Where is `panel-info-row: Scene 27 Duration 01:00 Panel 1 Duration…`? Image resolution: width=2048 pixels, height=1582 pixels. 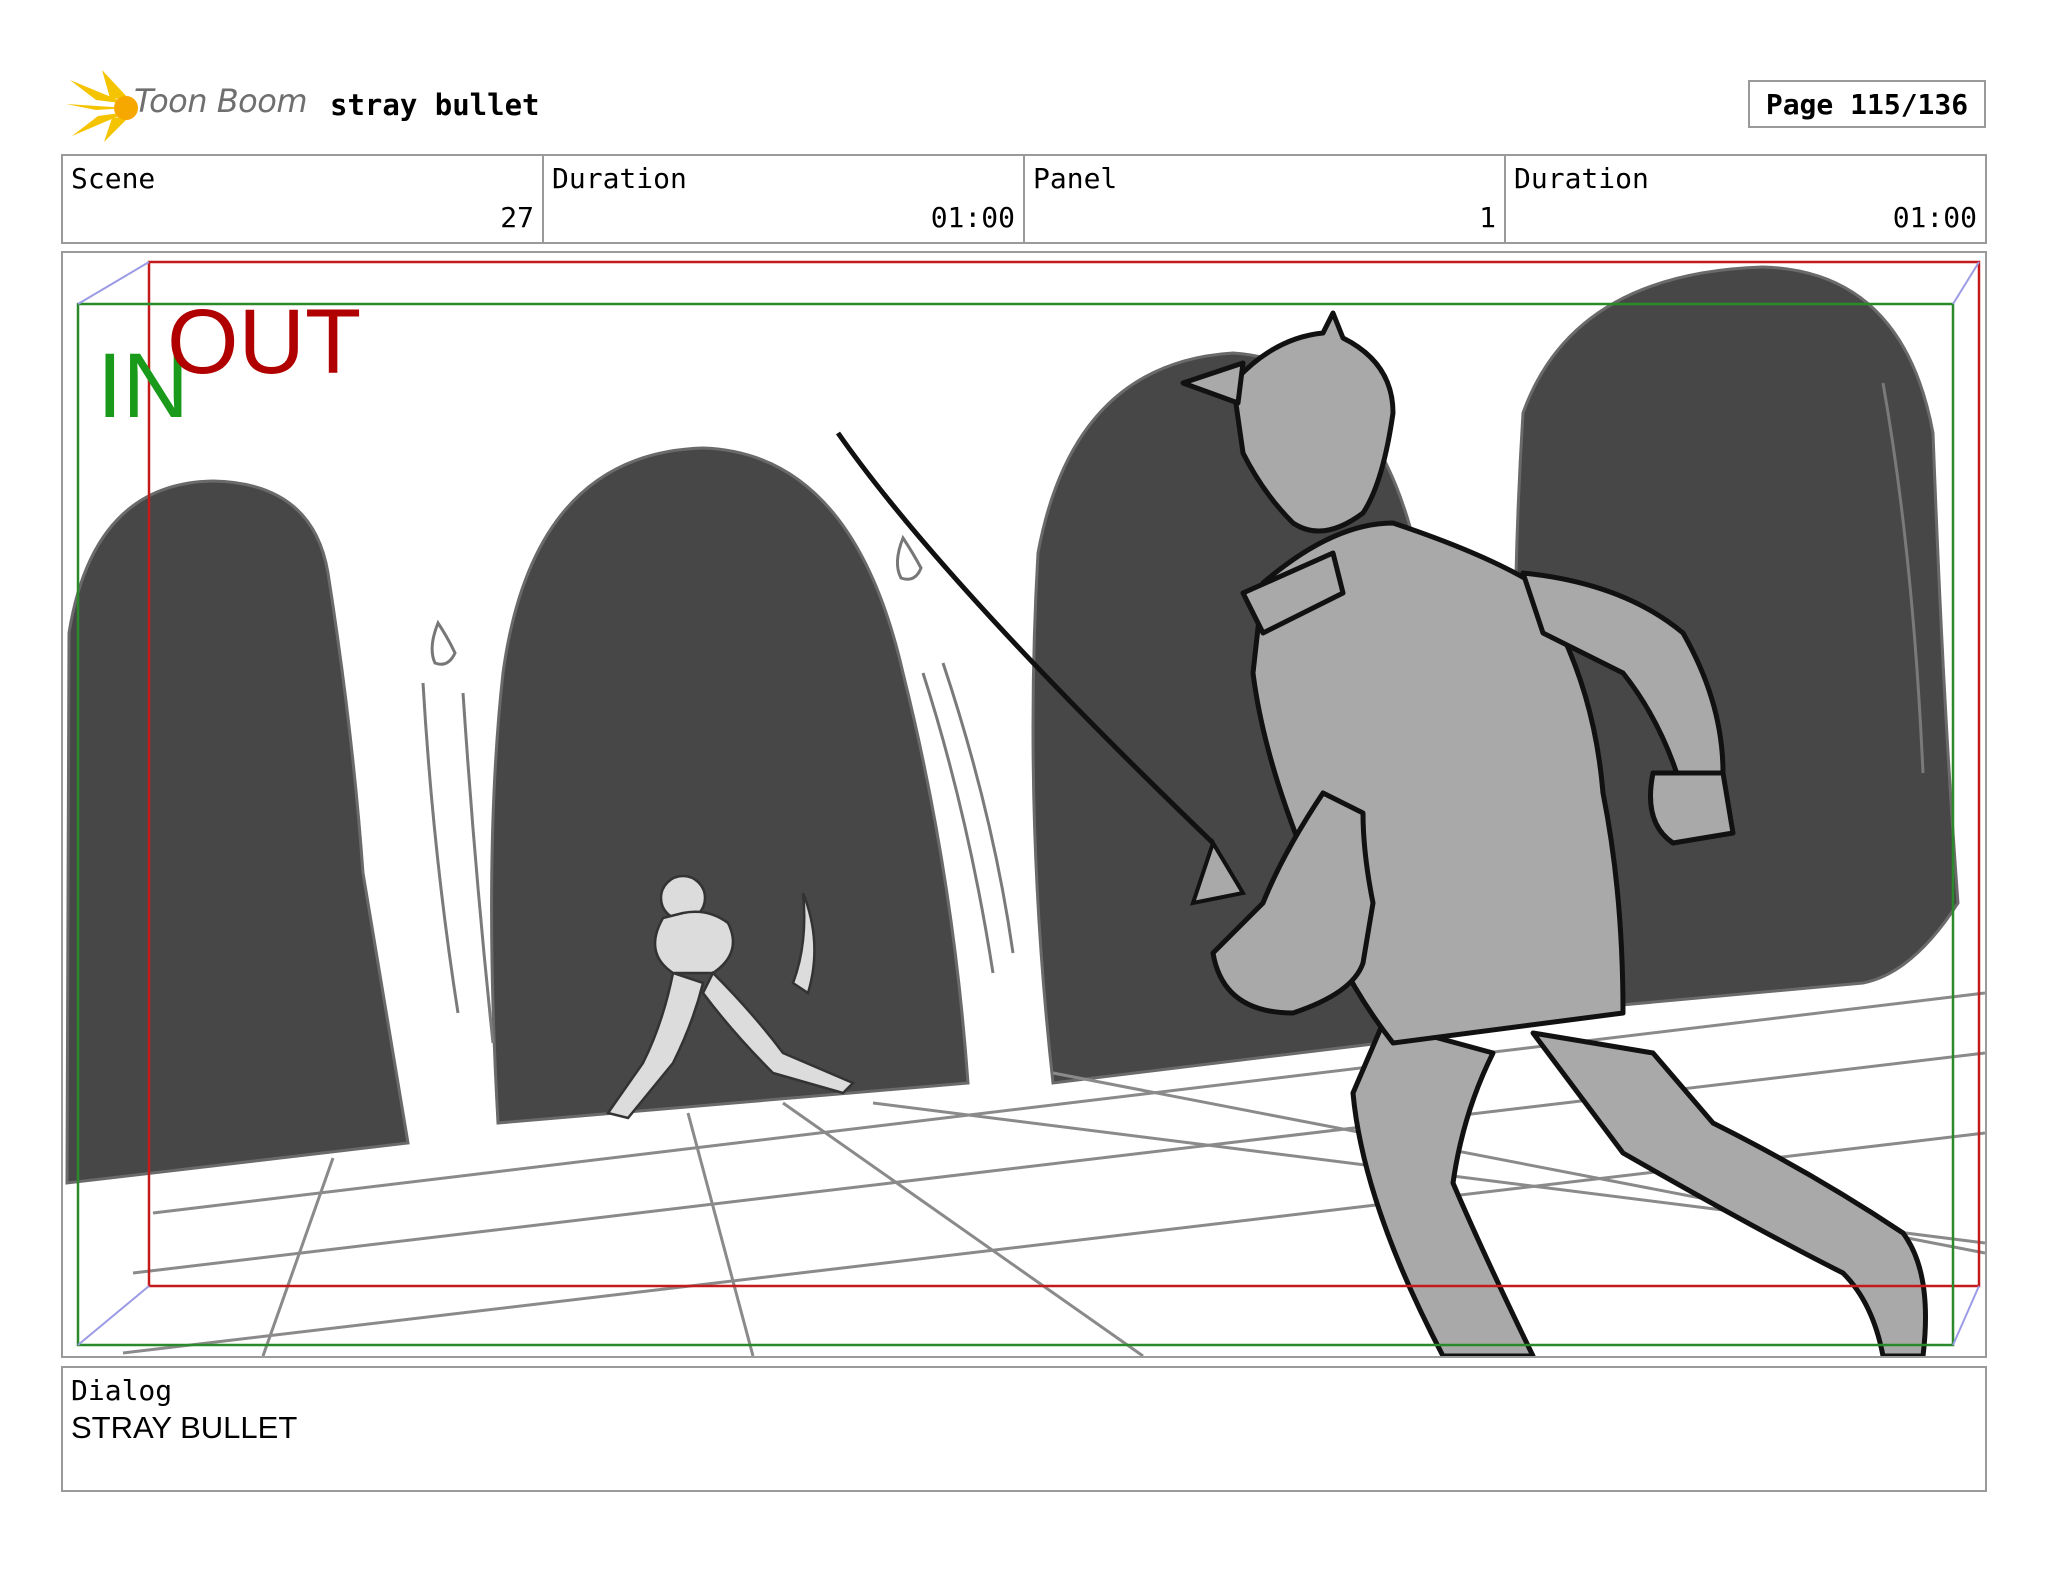 panel-info-row: Scene 27 Duration 01:00 Panel 1 Duration… is located at coordinates (1024, 199).